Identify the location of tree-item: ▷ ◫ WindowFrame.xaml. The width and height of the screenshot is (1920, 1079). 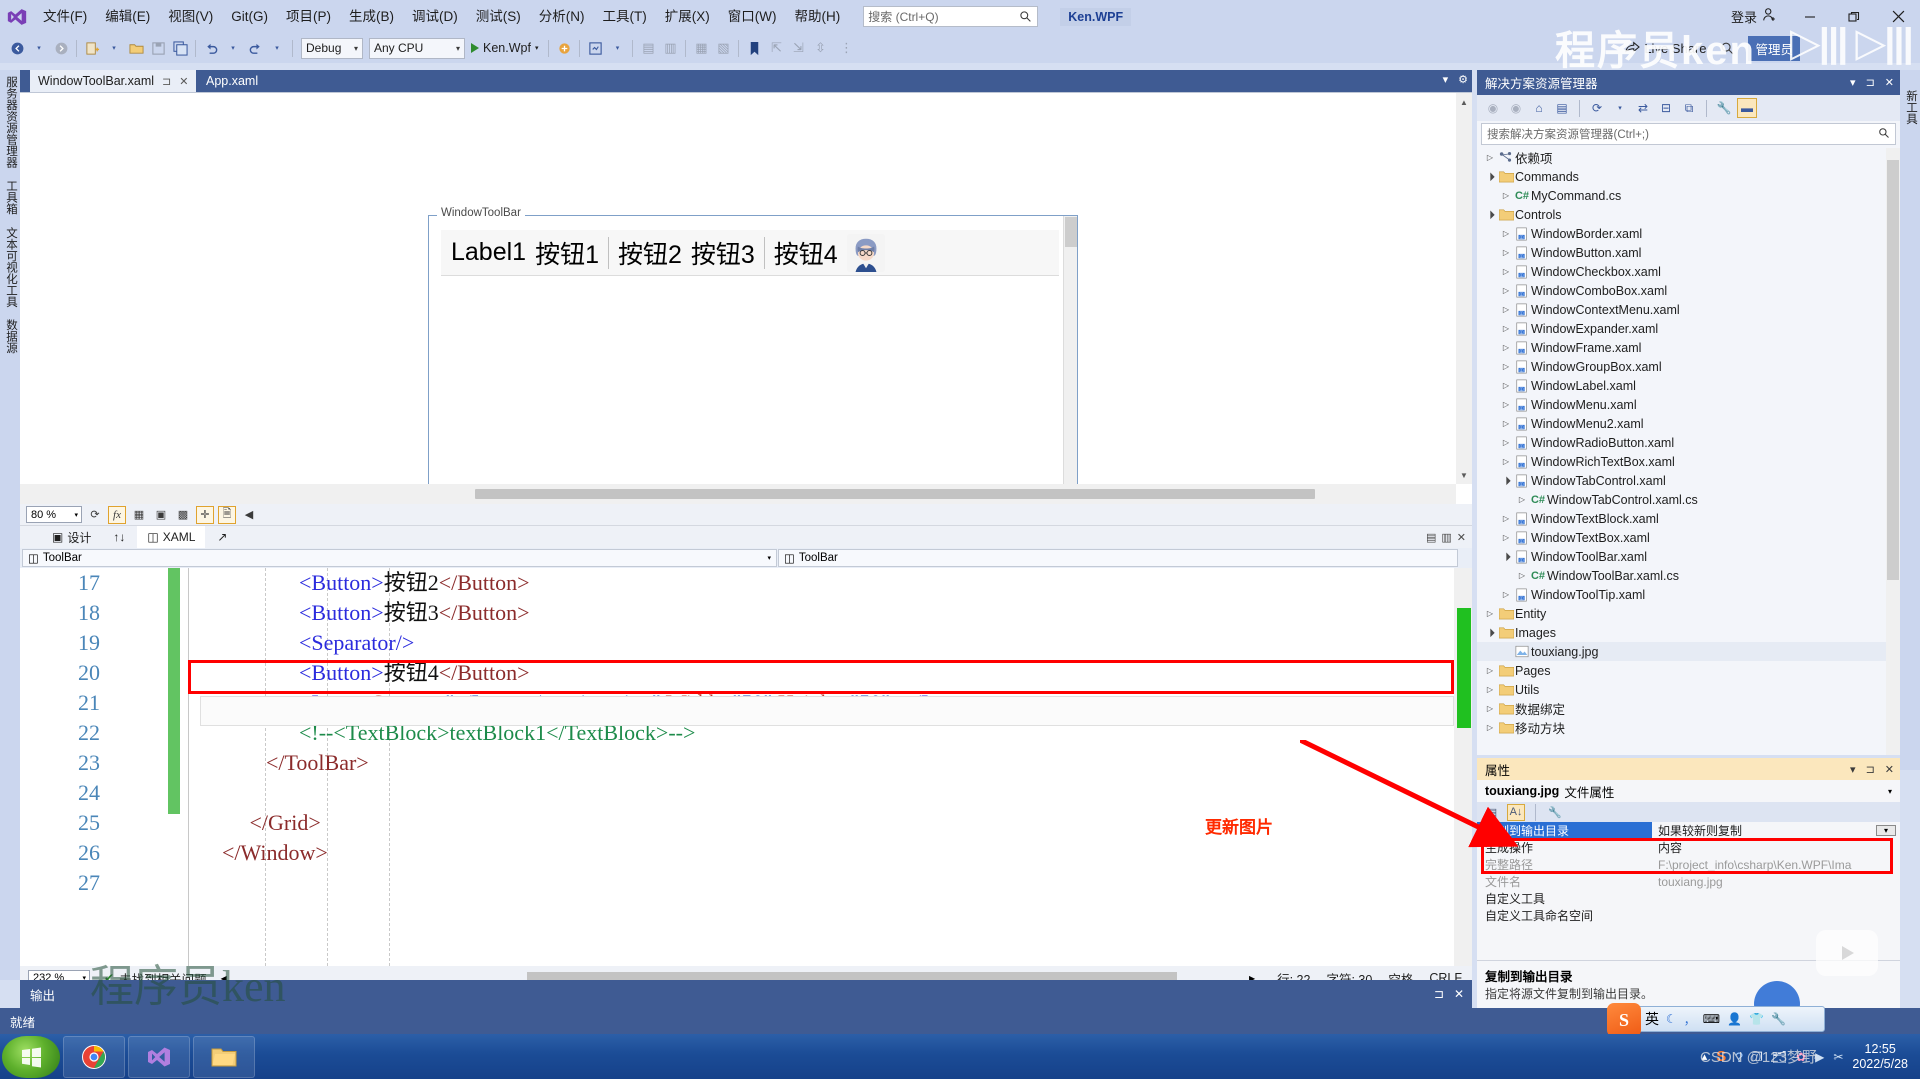
(1681, 347).